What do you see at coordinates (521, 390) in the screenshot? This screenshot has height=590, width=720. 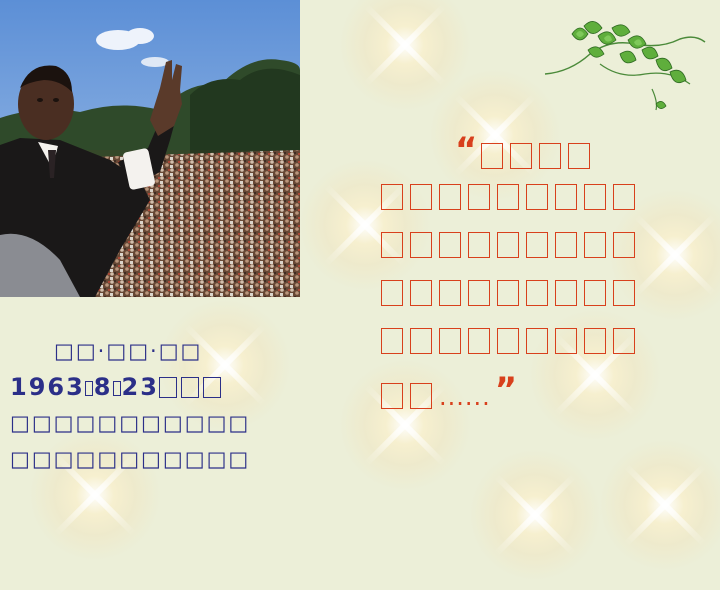 I see `quote-line-6: ......”` at bounding box center [521, 390].